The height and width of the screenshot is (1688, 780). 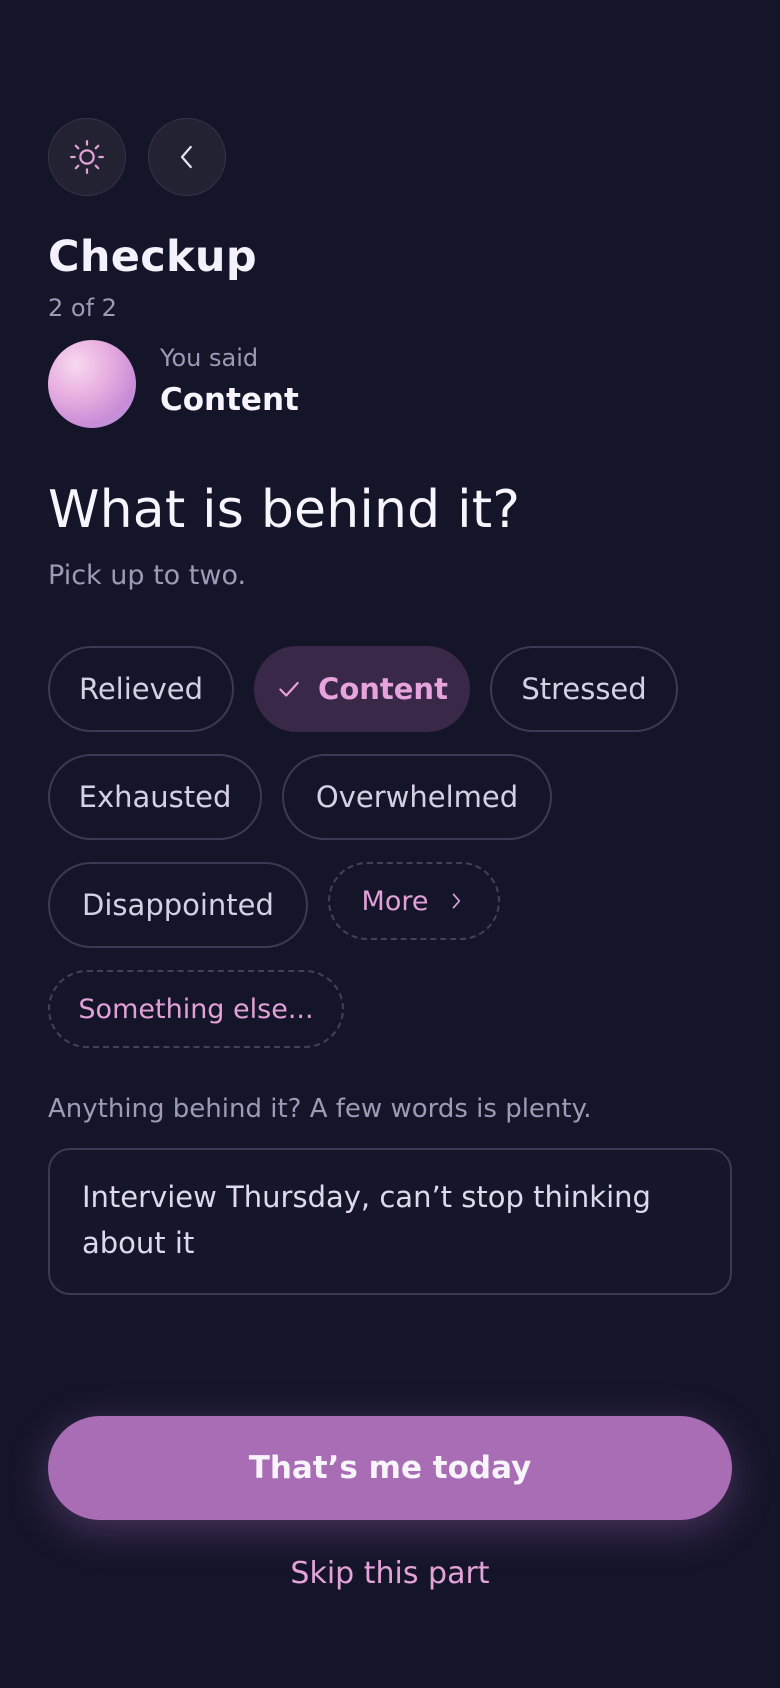 What do you see at coordinates (390, 1573) in the screenshot?
I see `skip-link: Skip this part` at bounding box center [390, 1573].